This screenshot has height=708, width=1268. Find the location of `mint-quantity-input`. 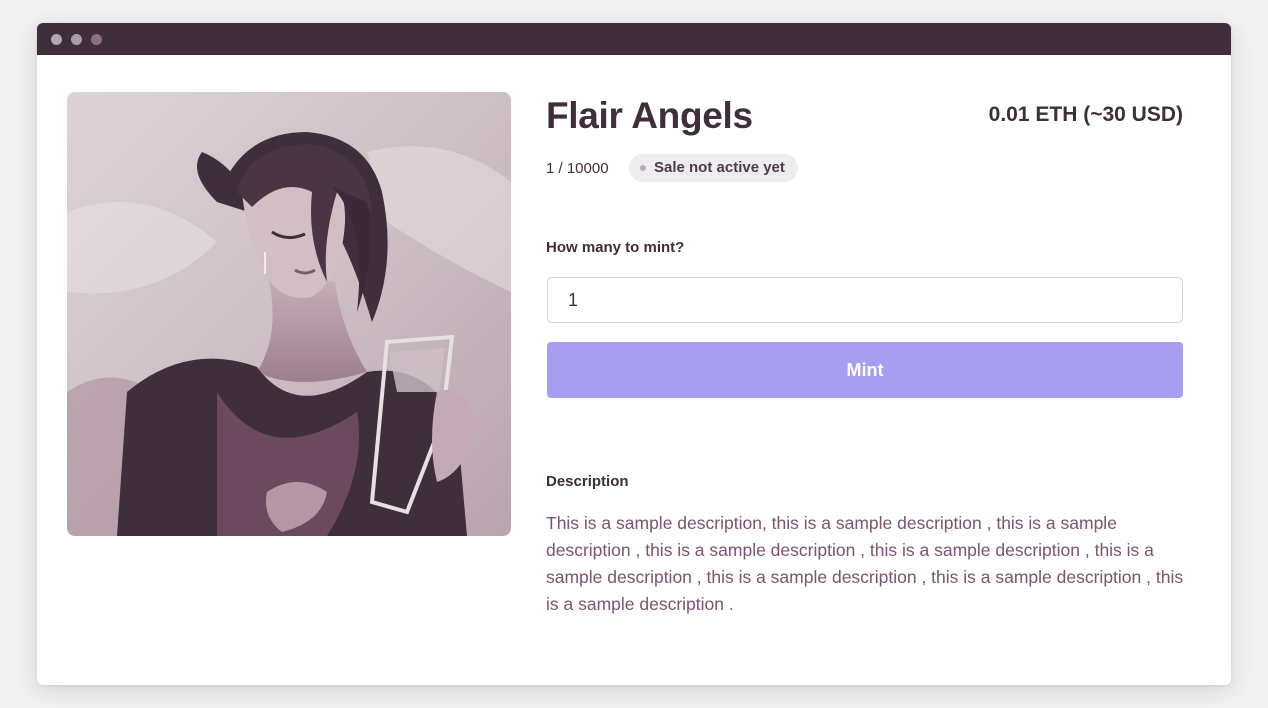

mint-quantity-input is located at coordinates (865, 300).